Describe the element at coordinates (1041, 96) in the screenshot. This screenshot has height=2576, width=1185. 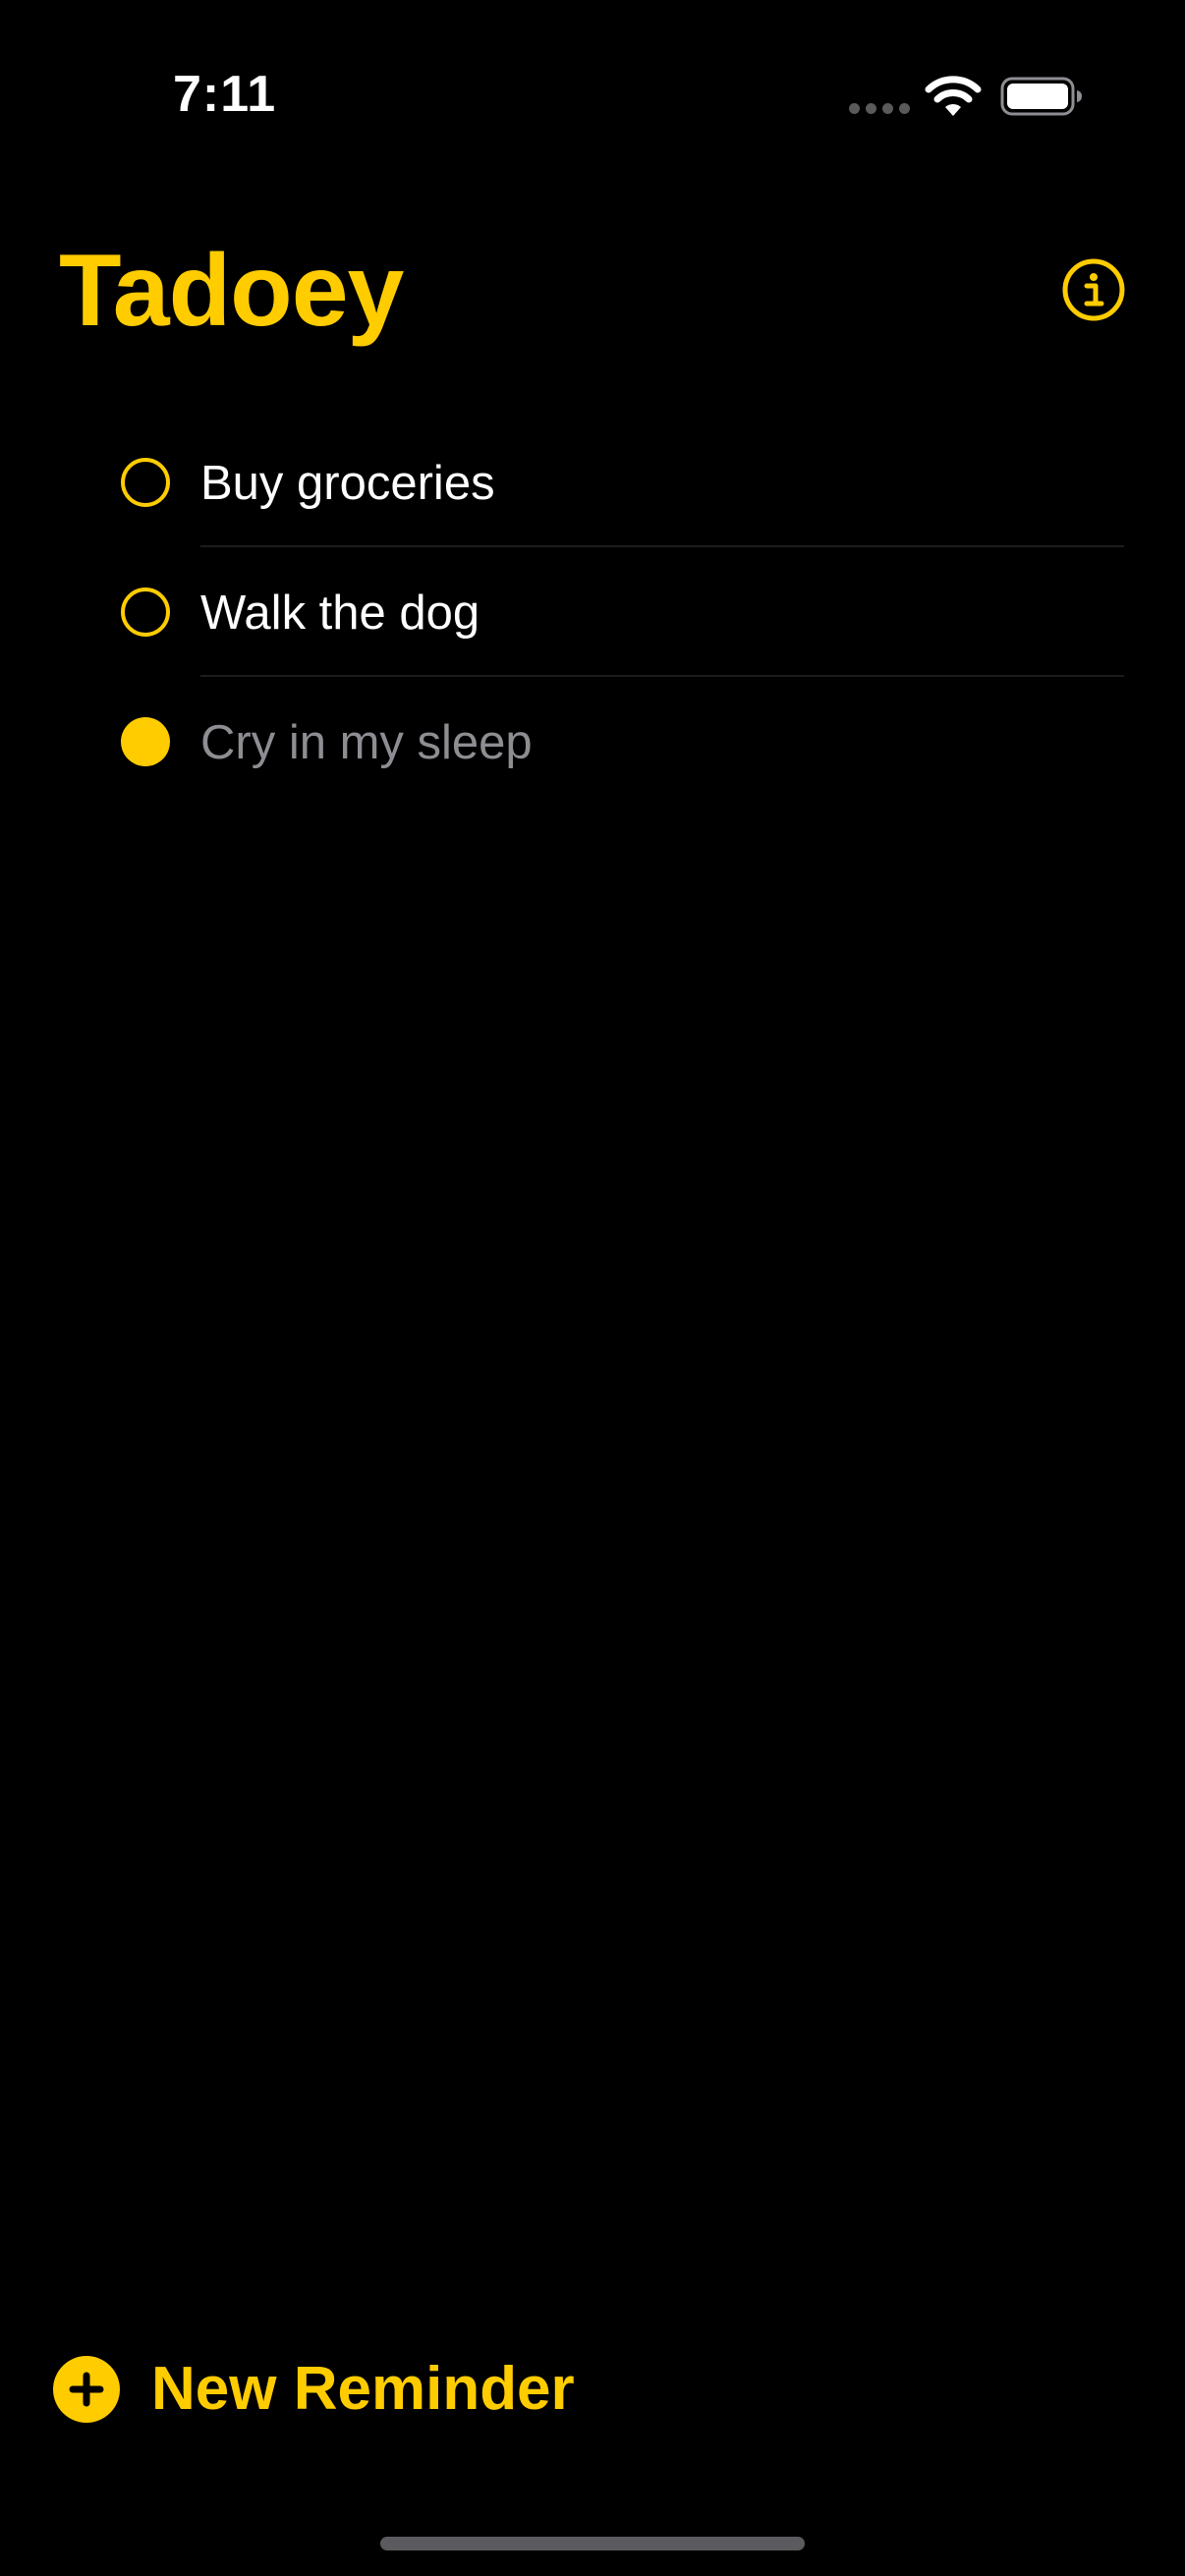
I see `battery-icon` at that location.